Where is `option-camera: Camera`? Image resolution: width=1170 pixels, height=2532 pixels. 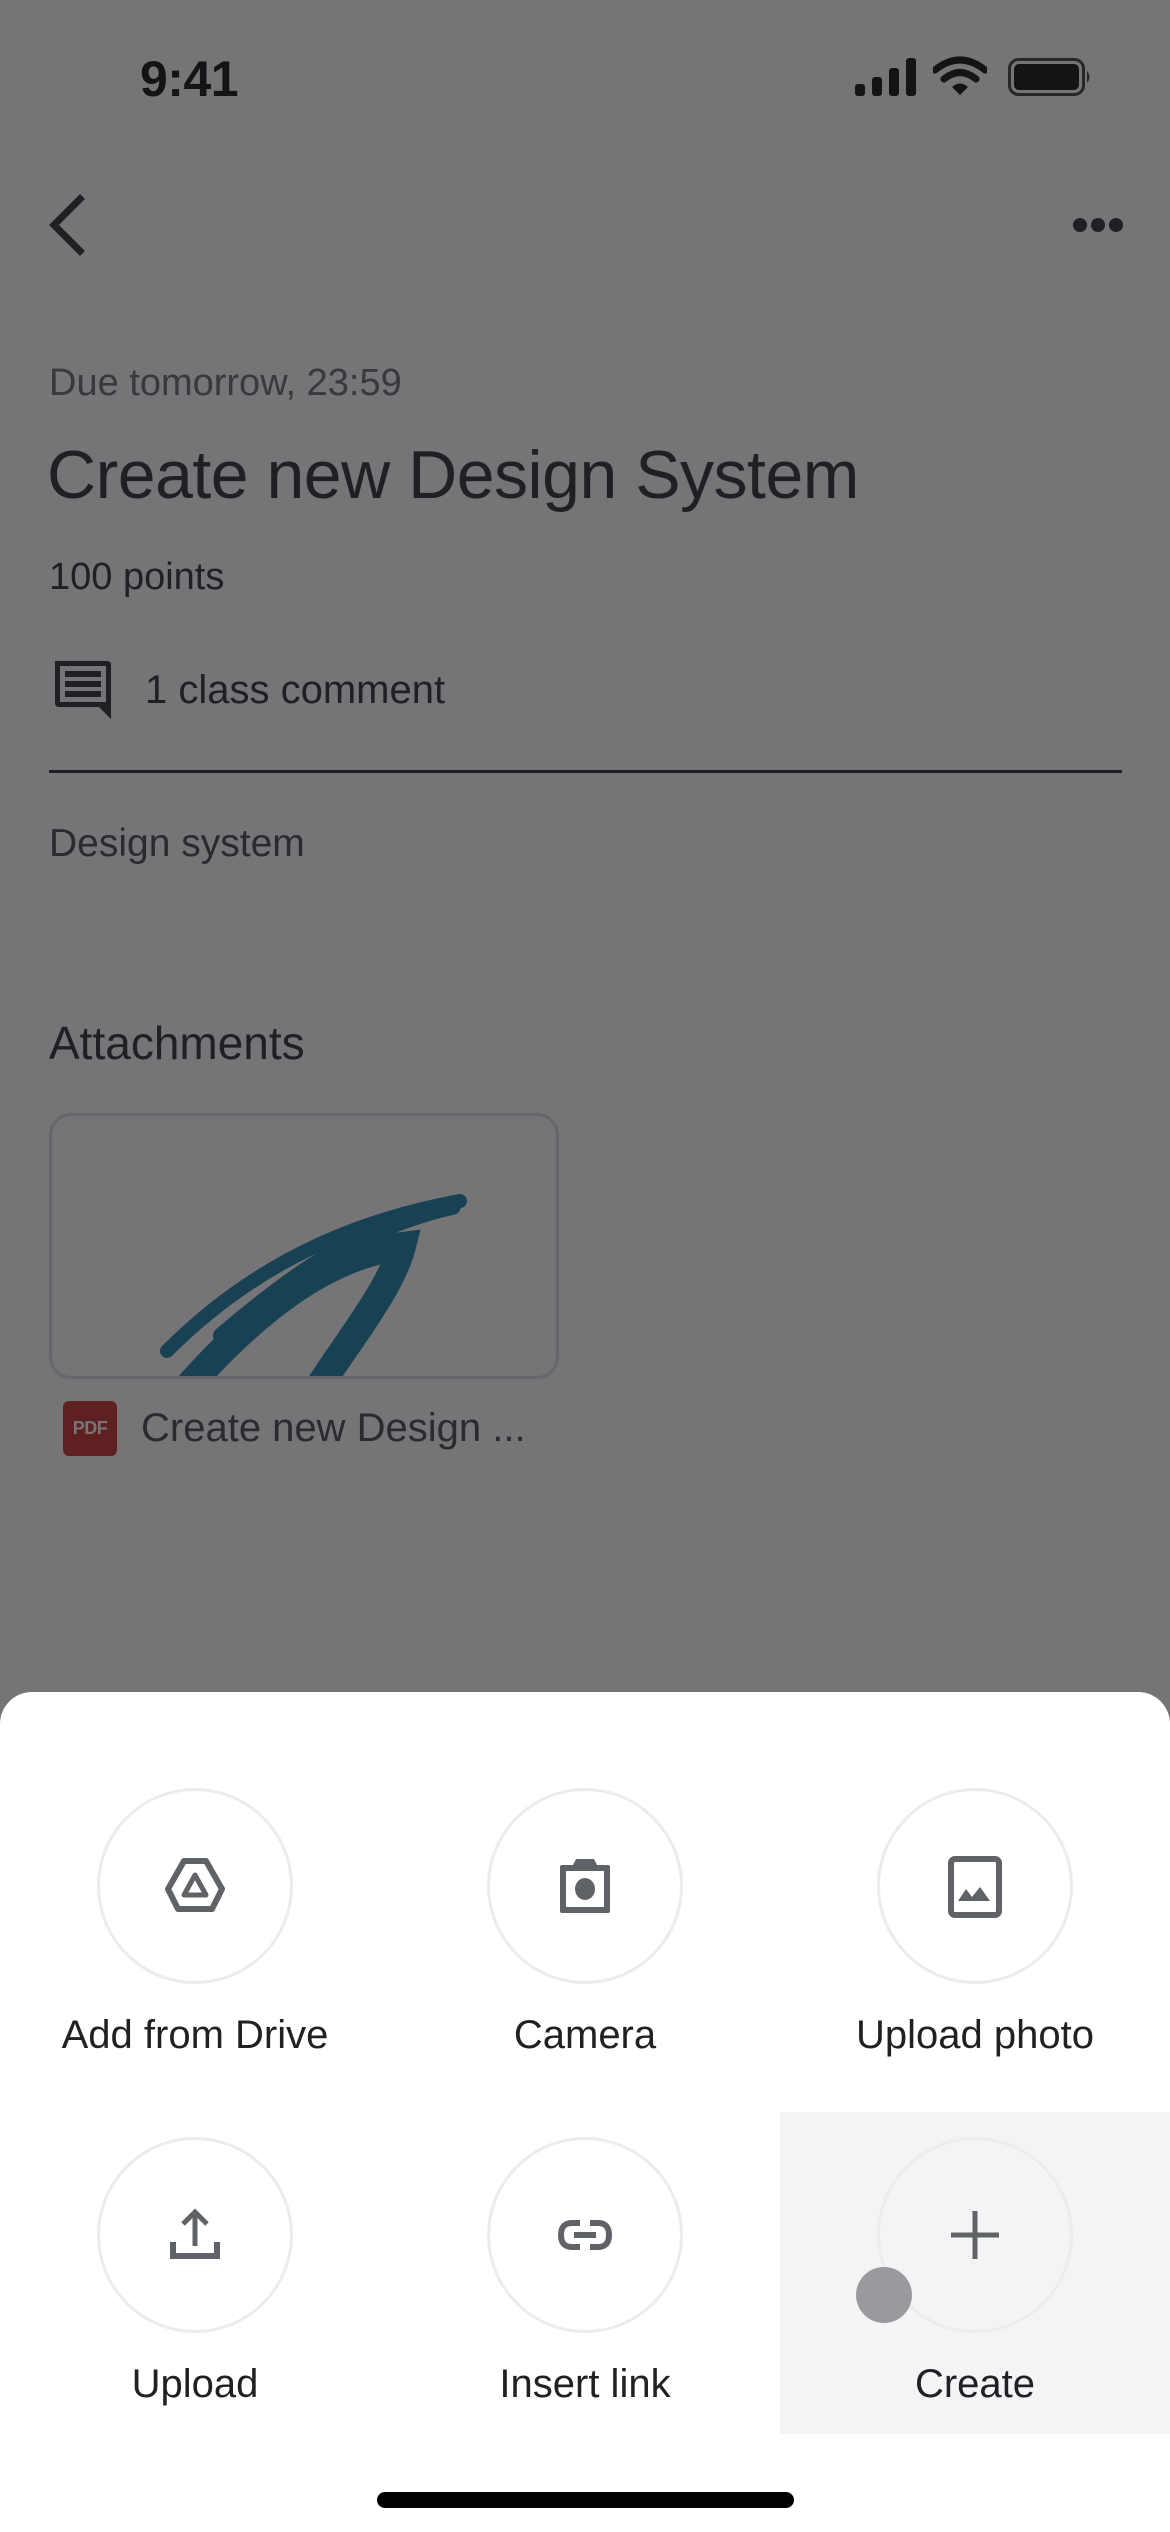 option-camera: Camera is located at coordinates (585, 1924).